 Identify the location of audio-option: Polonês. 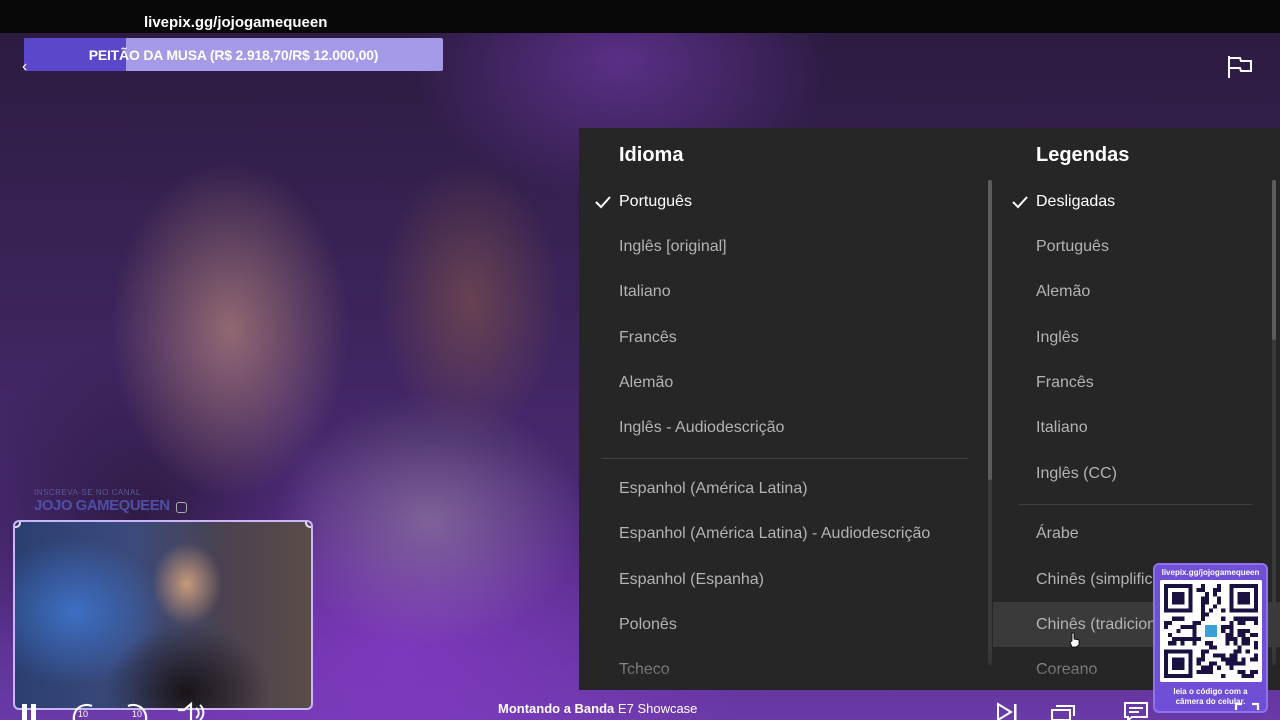
(648, 625).